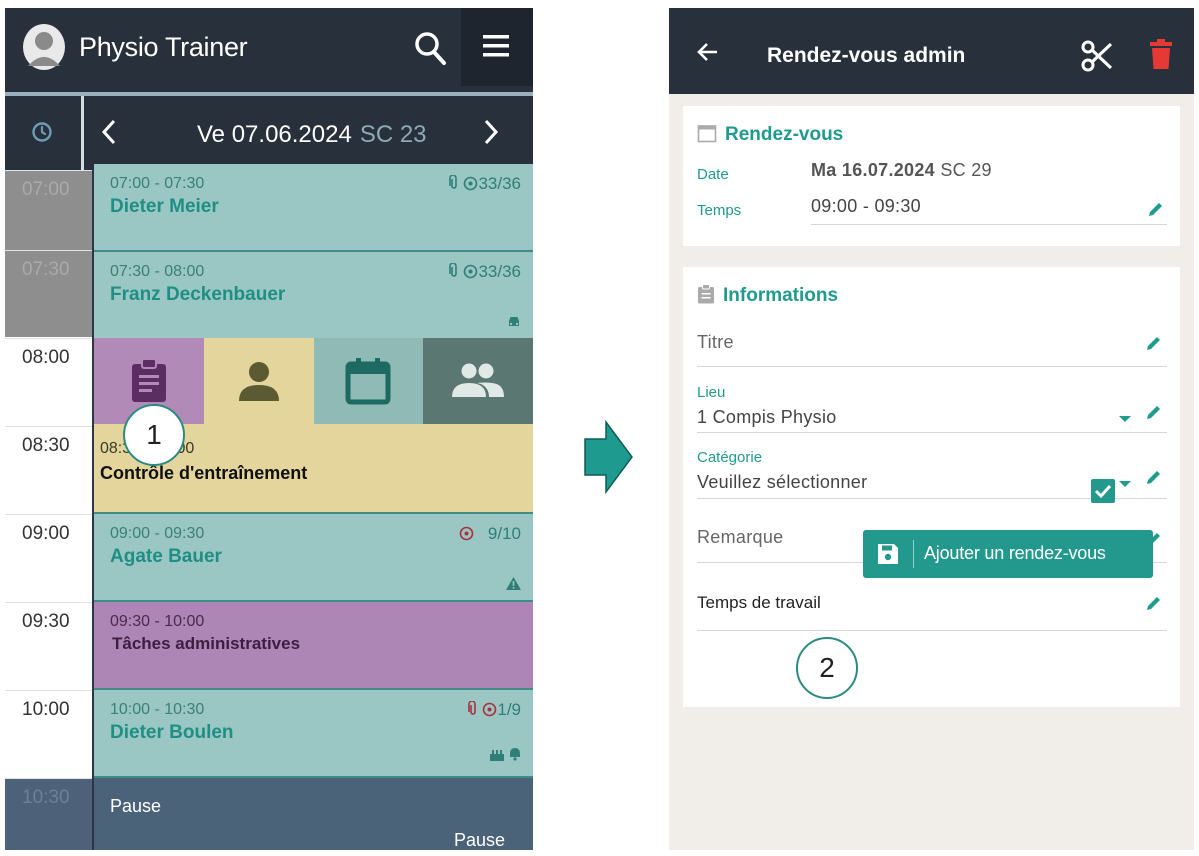  What do you see at coordinates (706, 294) in the screenshot?
I see `clipboard-outline-icon` at bounding box center [706, 294].